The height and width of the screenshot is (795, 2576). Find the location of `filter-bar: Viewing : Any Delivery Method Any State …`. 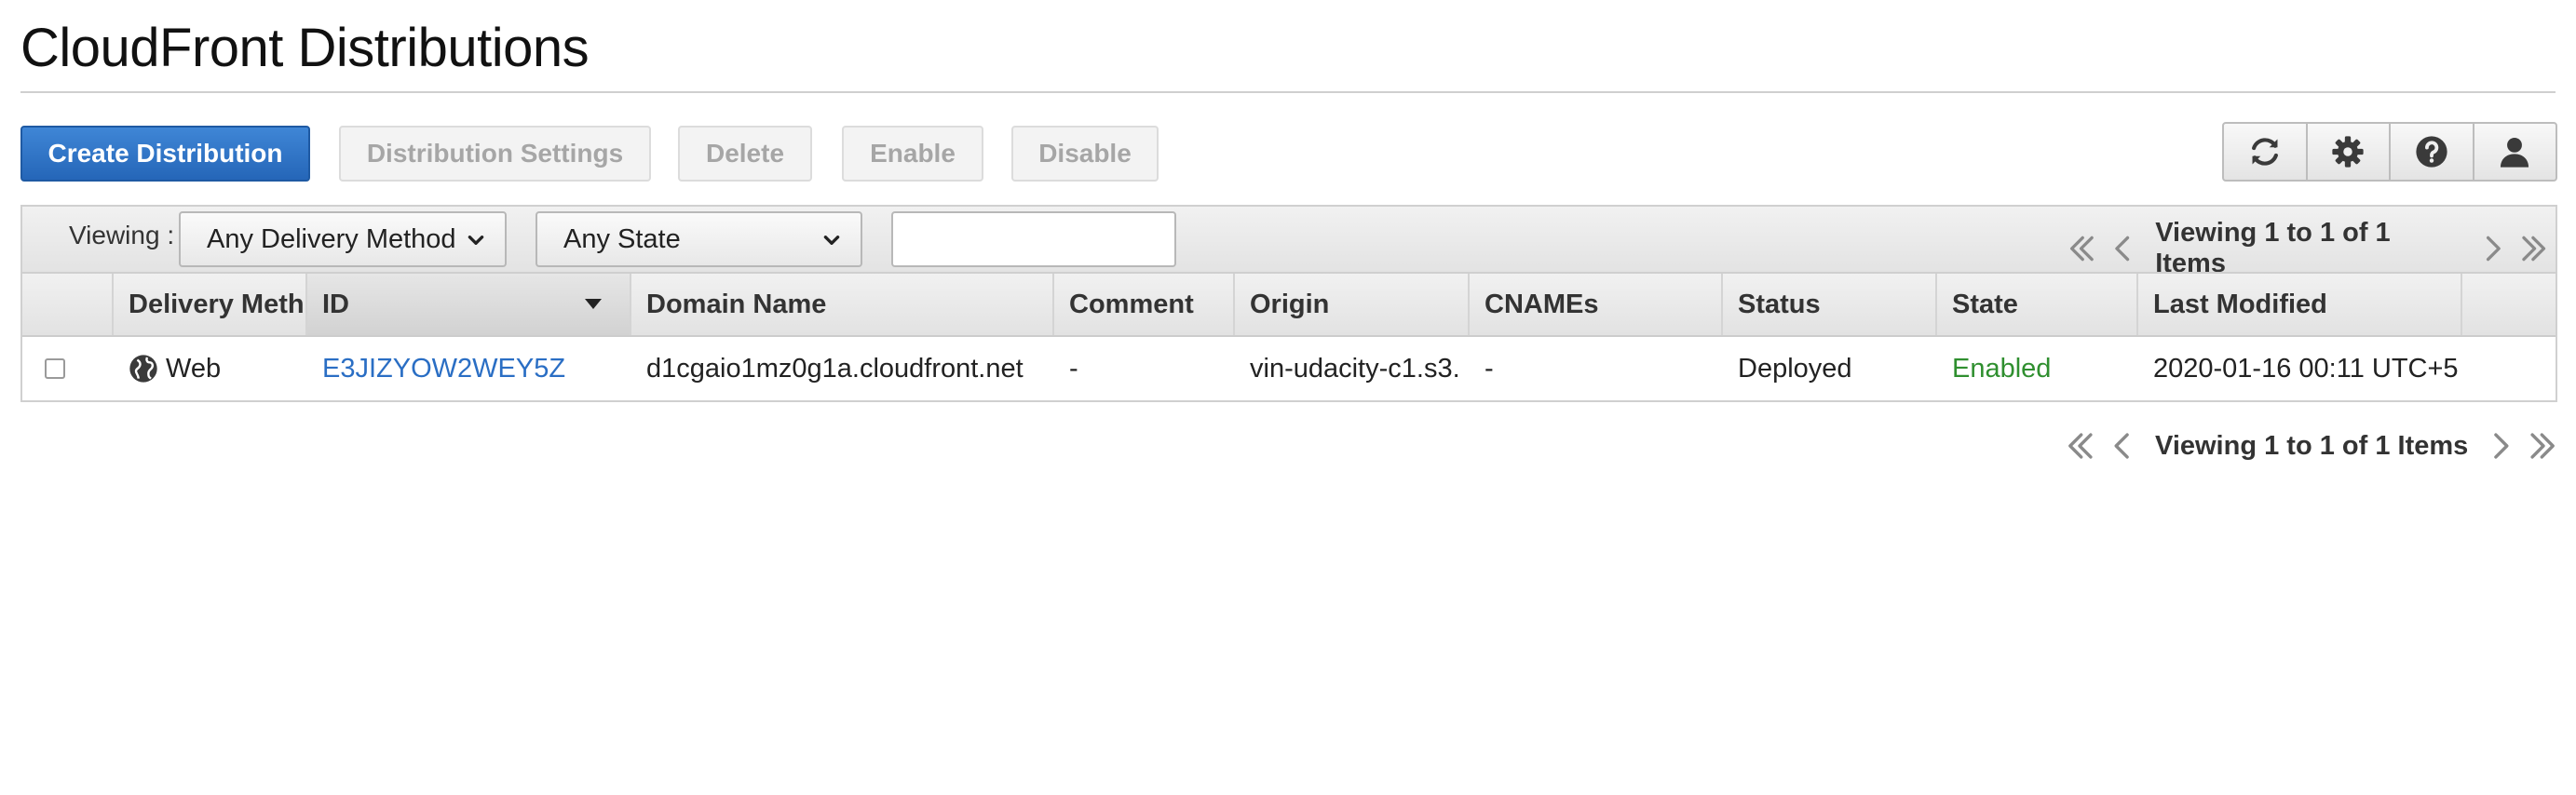

filter-bar: Viewing : Any Delivery Method Any State … is located at coordinates (1288, 241).